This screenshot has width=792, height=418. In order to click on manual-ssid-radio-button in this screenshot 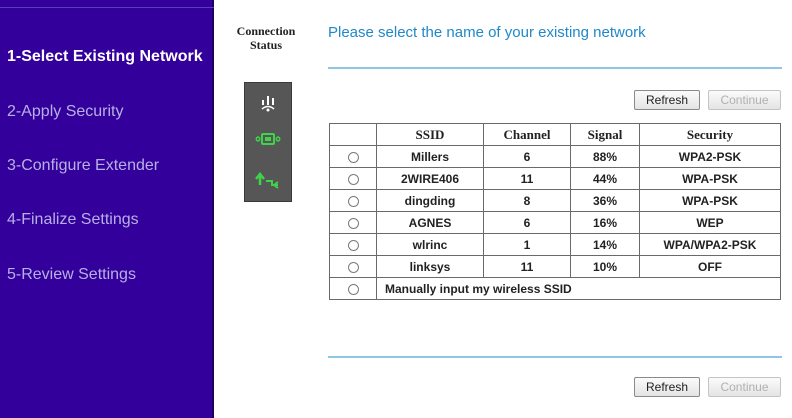, I will do `click(353, 289)`.